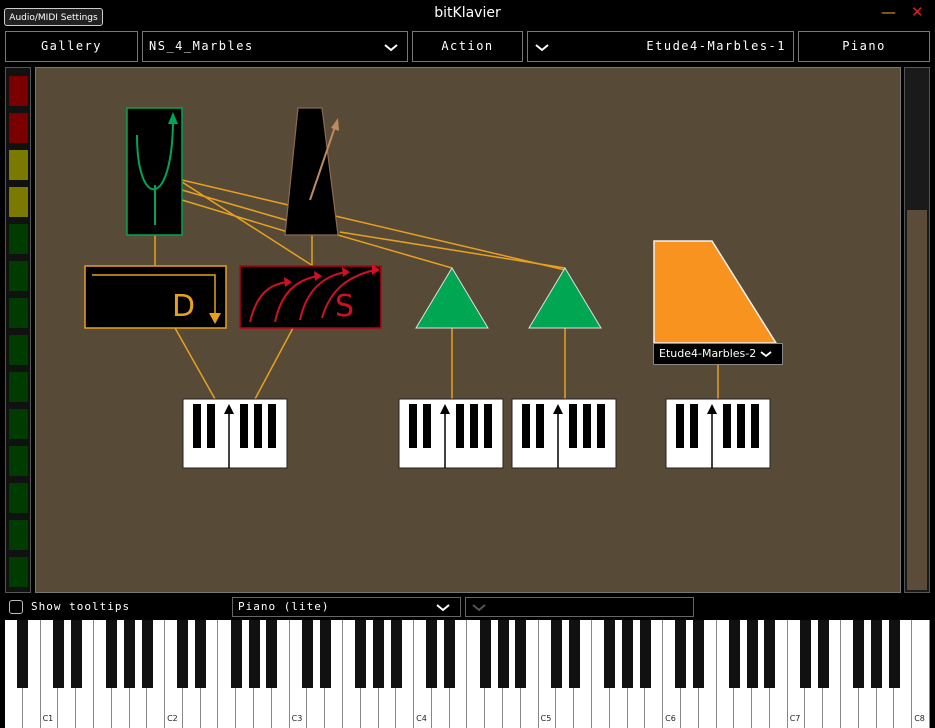 Image resolution: width=935 pixels, height=728 pixels. I want to click on piano-map-icon, so click(715, 292).